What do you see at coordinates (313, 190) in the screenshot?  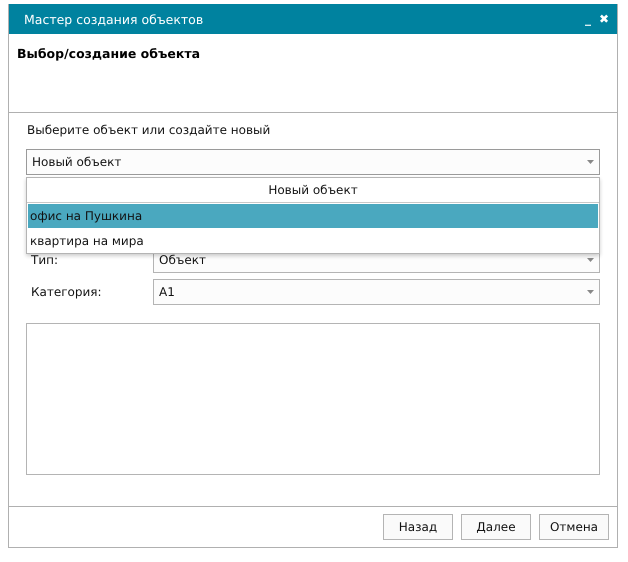 I see `dropdown-option: Новый объект` at bounding box center [313, 190].